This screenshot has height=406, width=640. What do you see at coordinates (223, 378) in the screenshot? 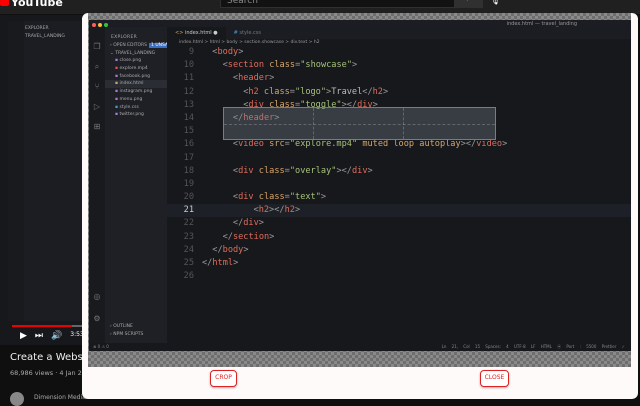
I see `crop-button: CROP` at bounding box center [223, 378].